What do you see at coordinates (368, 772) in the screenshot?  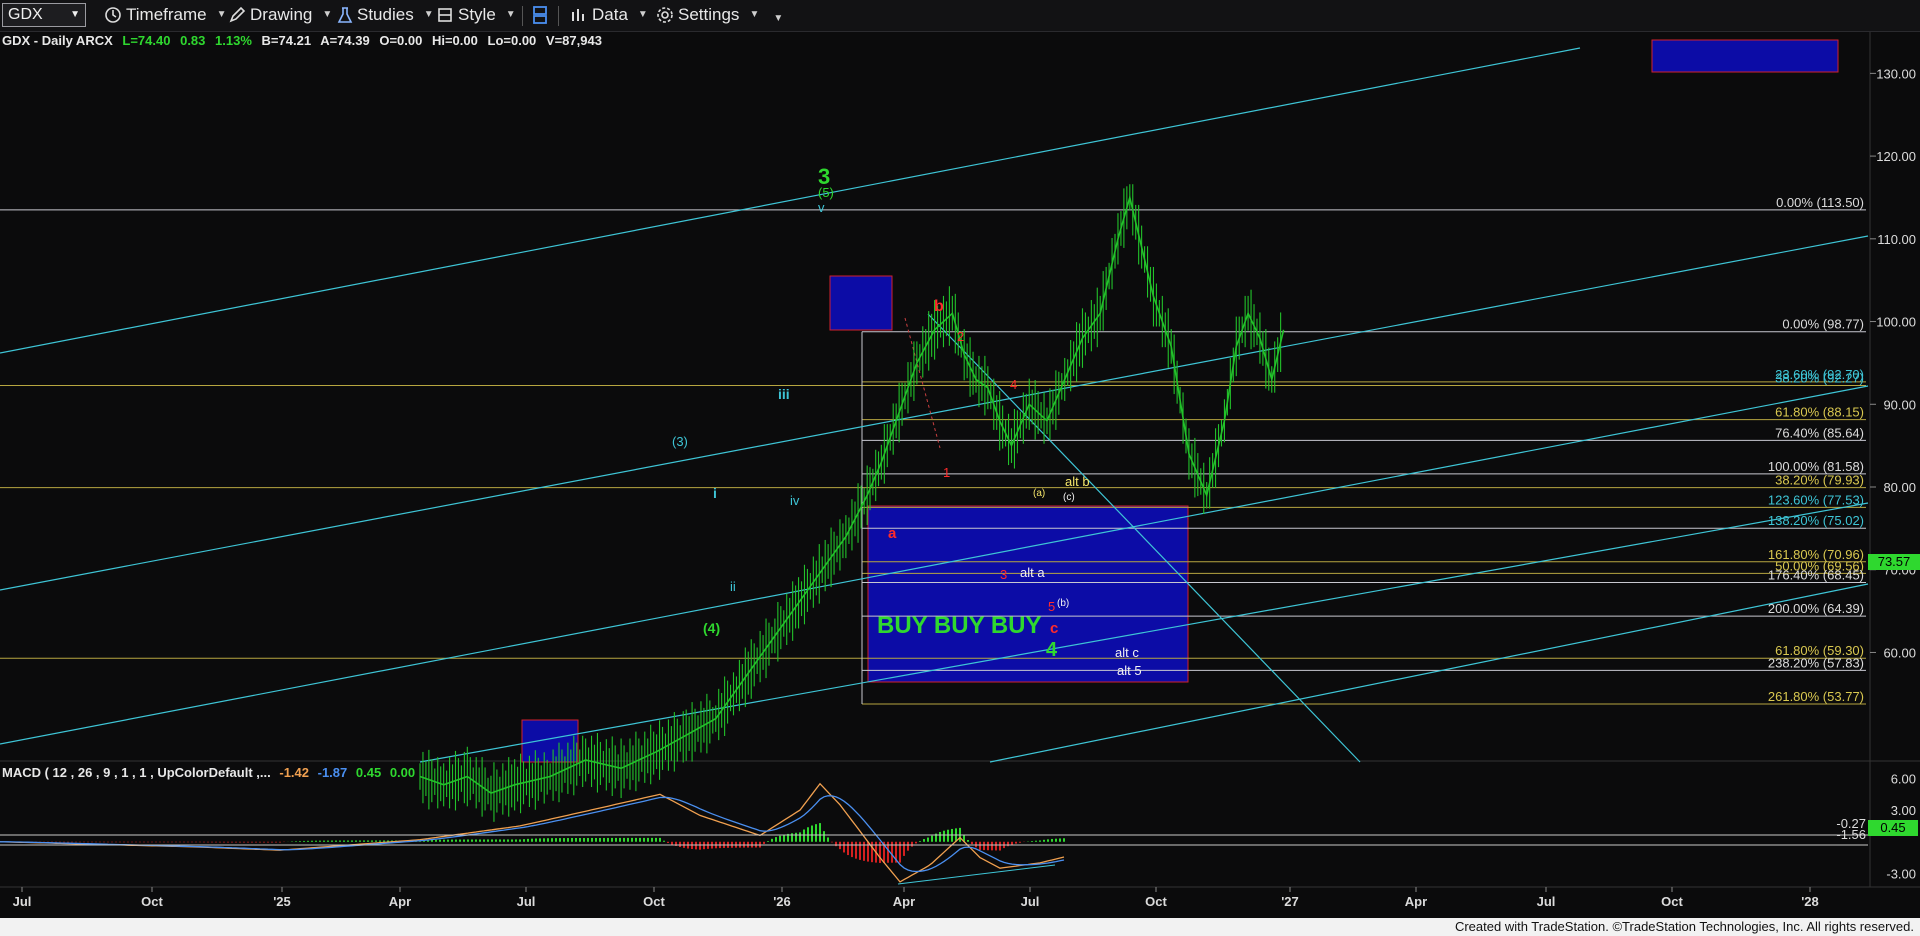 I see `hist-value: 0.45` at bounding box center [368, 772].